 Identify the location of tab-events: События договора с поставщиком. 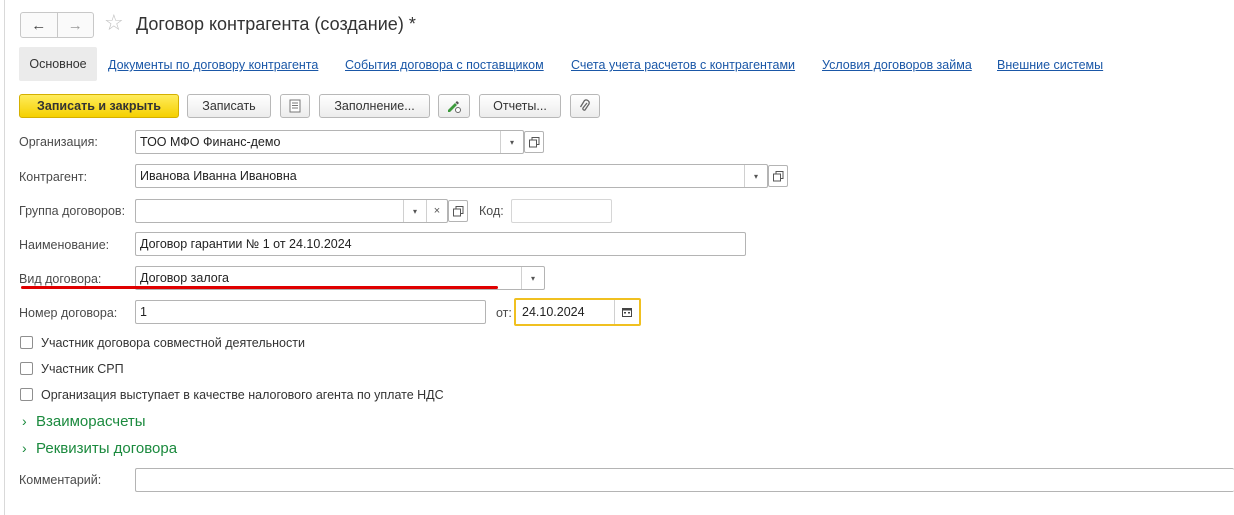
(444, 65).